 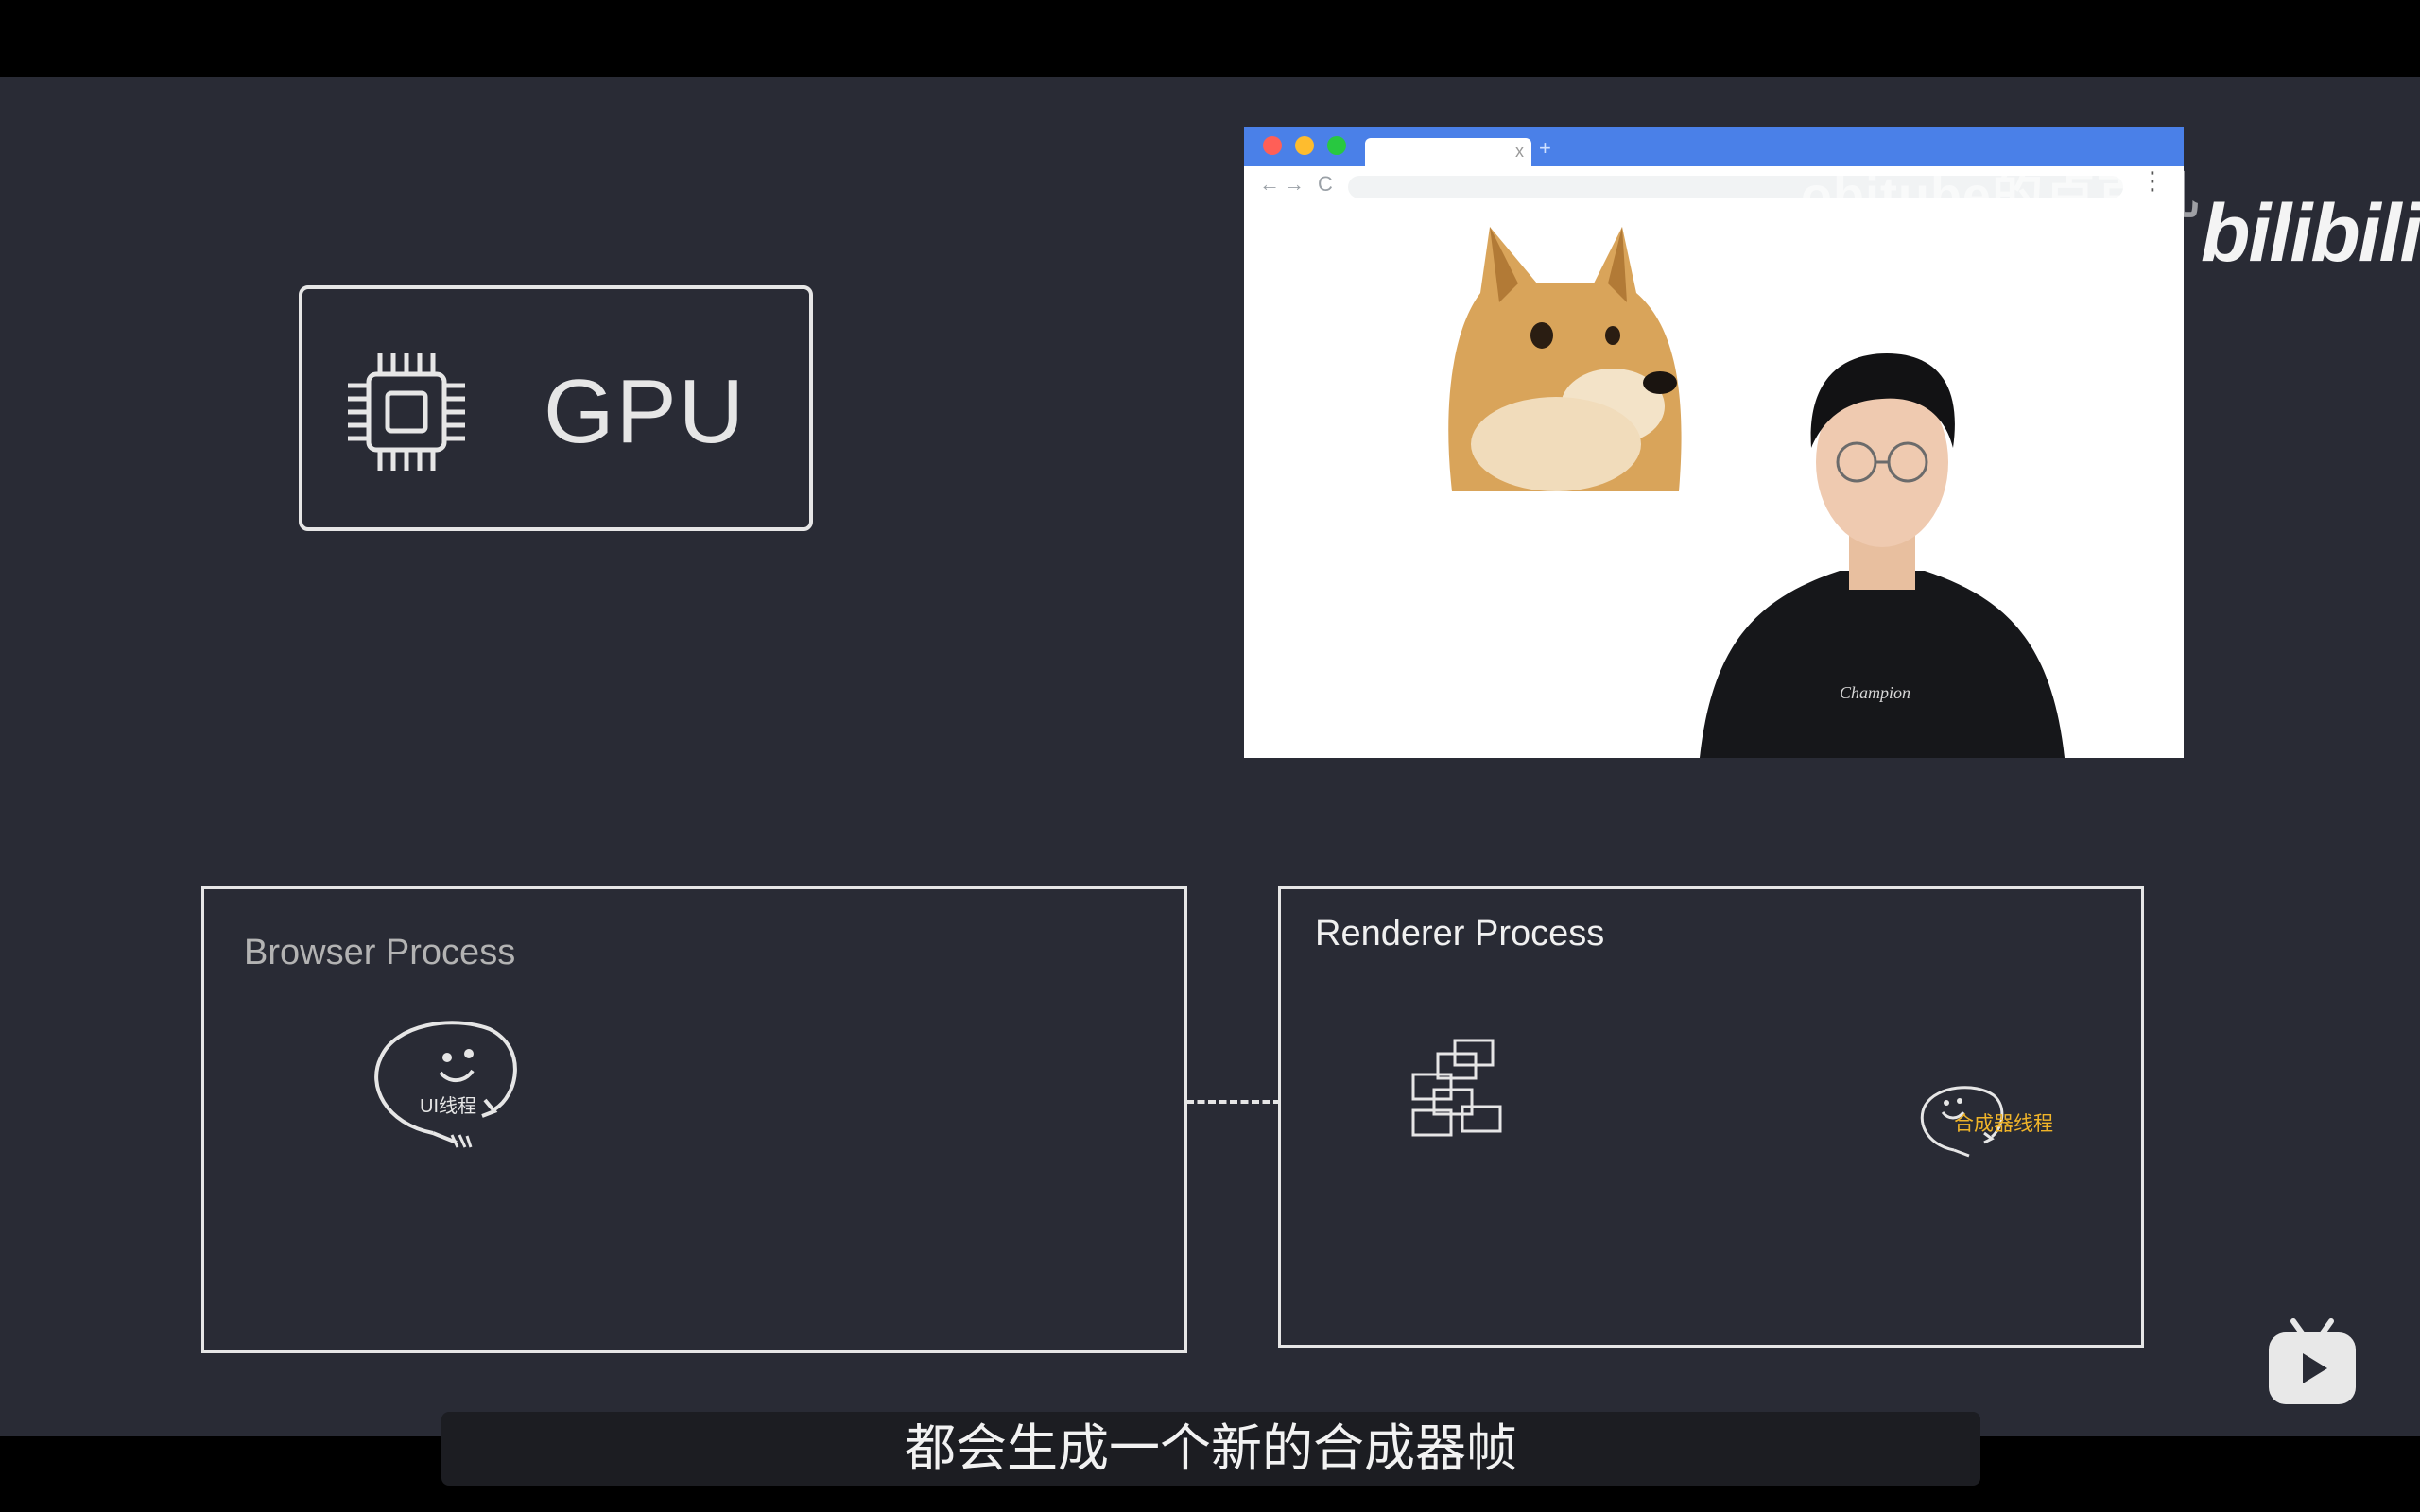 I want to click on ui-thread-icon, so click(x=446, y=1084).